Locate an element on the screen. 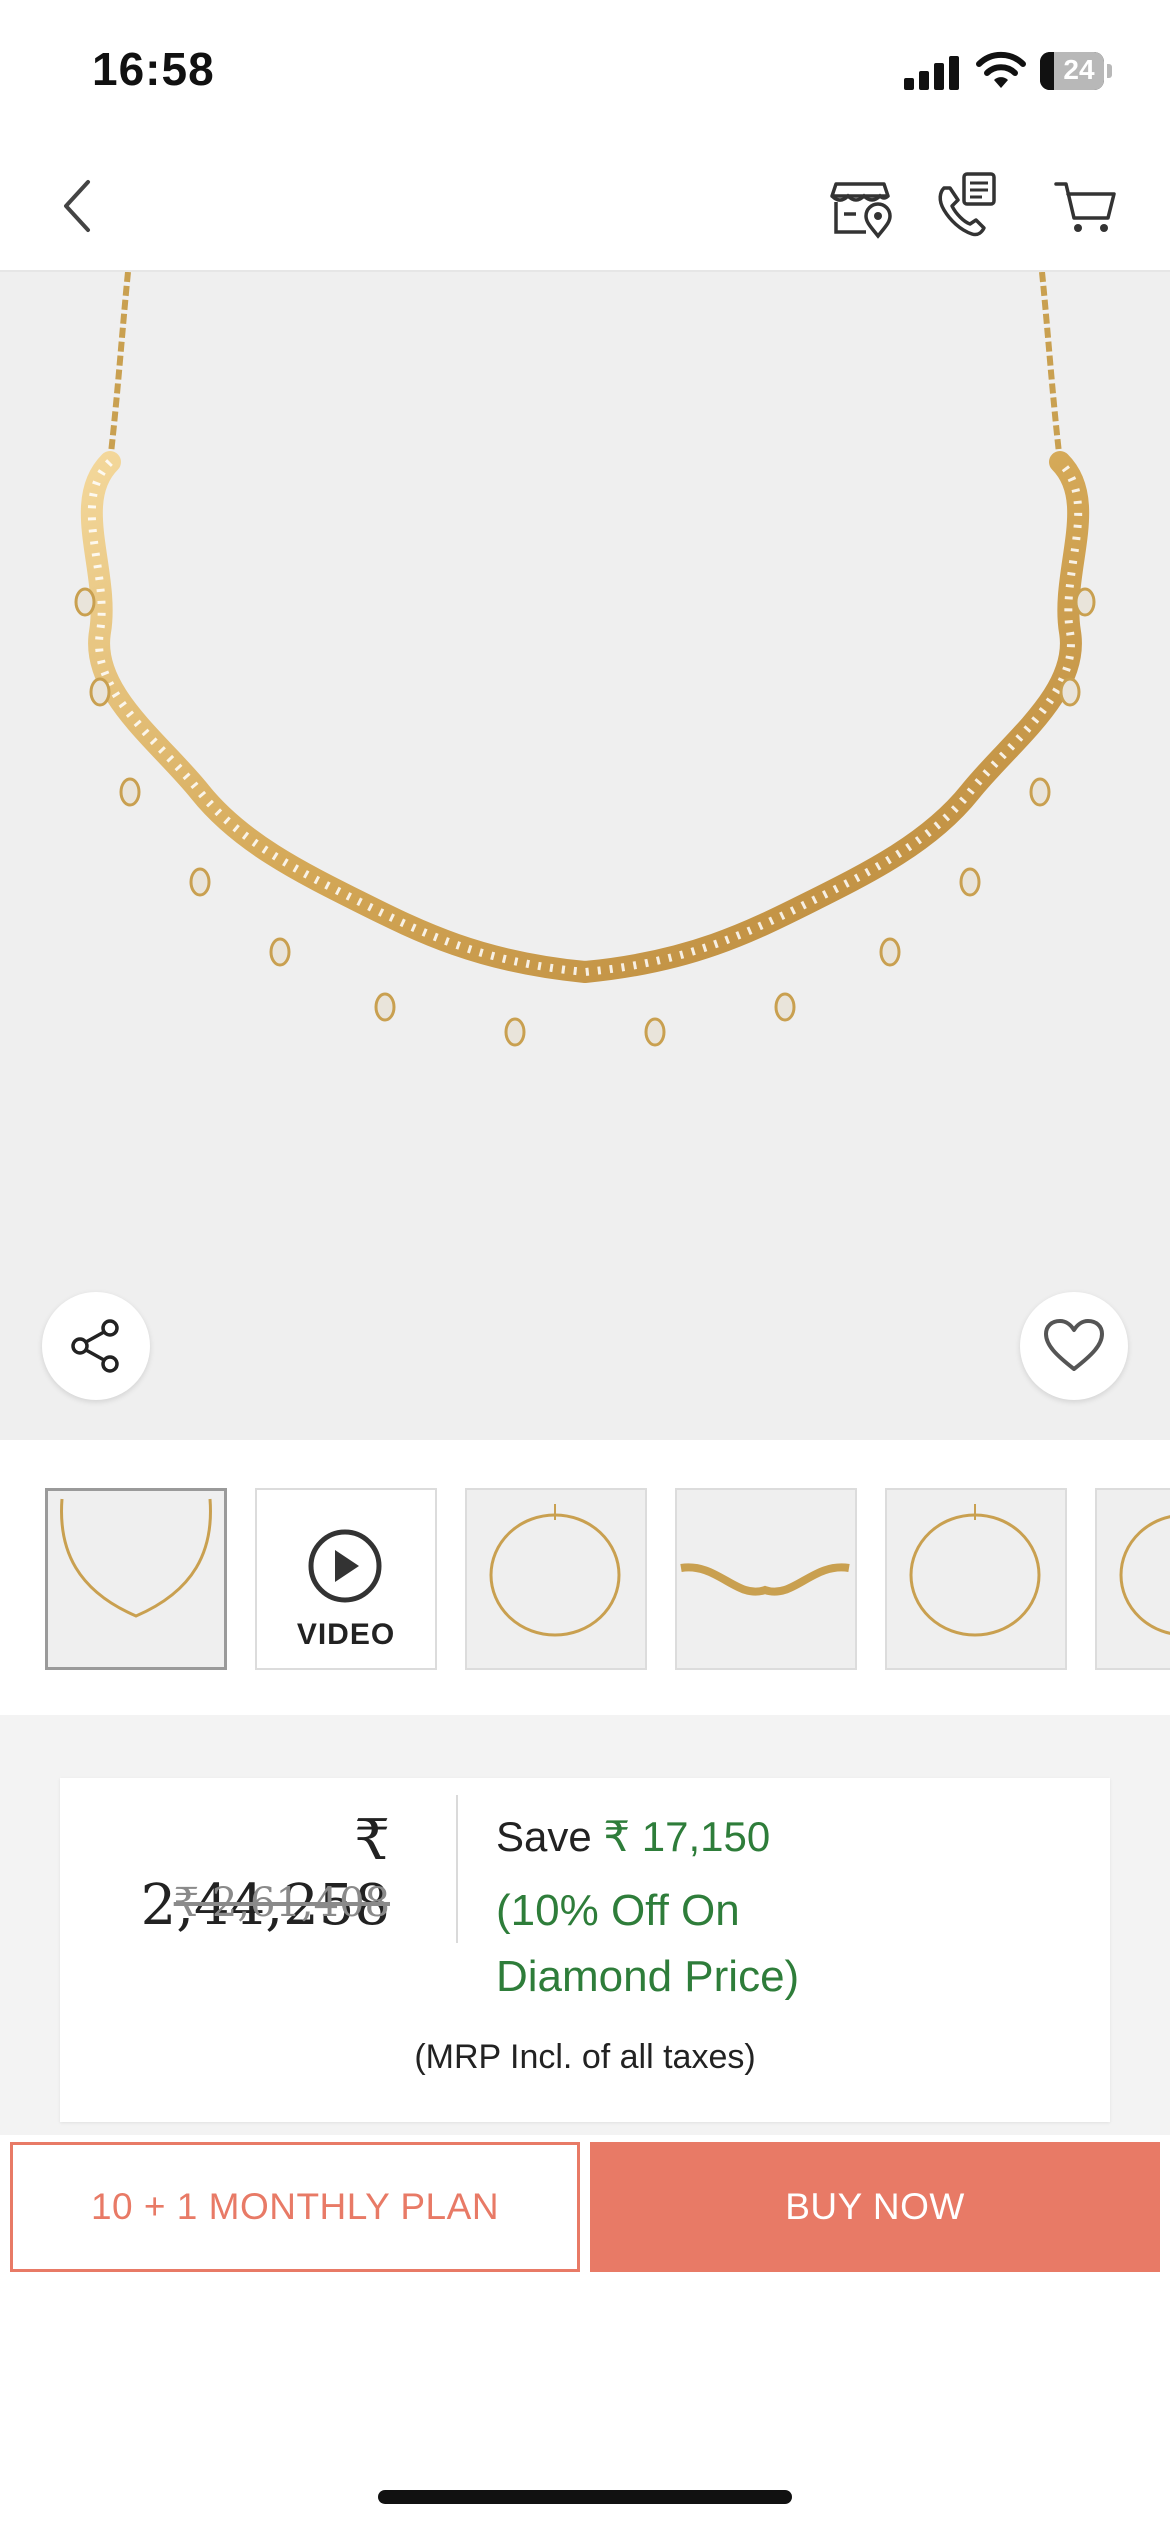  cart-button is located at coordinates (1087, 205).